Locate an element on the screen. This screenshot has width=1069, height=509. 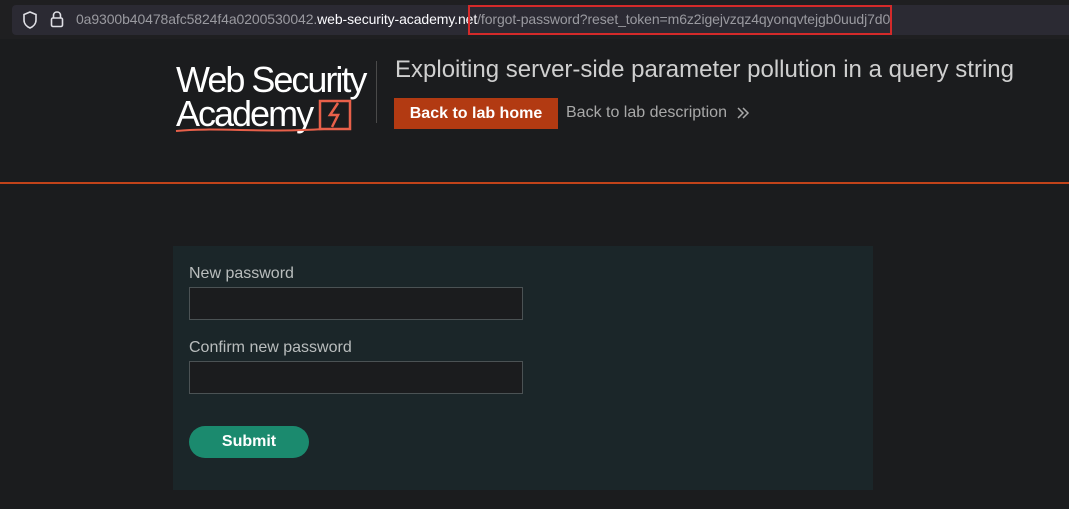
confirm-password-input is located at coordinates (356, 377).